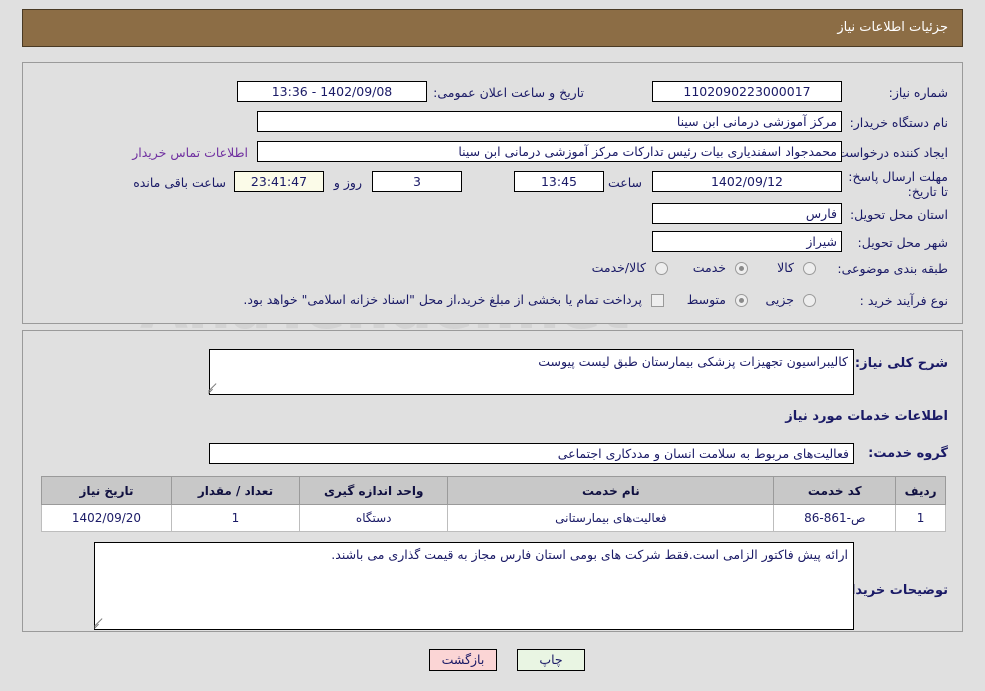  I want to click on remaining-days-label: روز و, so click(347, 182).